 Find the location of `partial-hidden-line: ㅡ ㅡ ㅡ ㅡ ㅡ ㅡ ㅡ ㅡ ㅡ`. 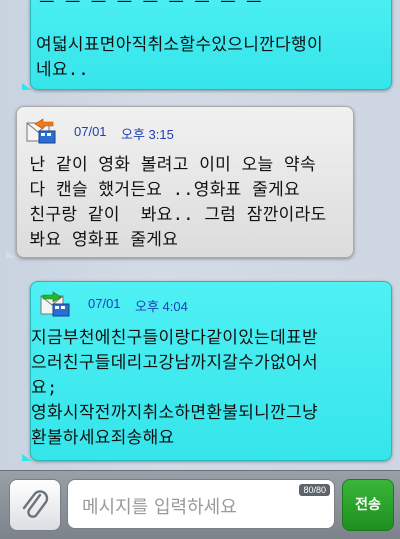

partial-hidden-line: ㅡ ㅡ ㅡ ㅡ ㅡ ㅡ ㅡ ㅡ ㅡ is located at coordinates (209, 2).